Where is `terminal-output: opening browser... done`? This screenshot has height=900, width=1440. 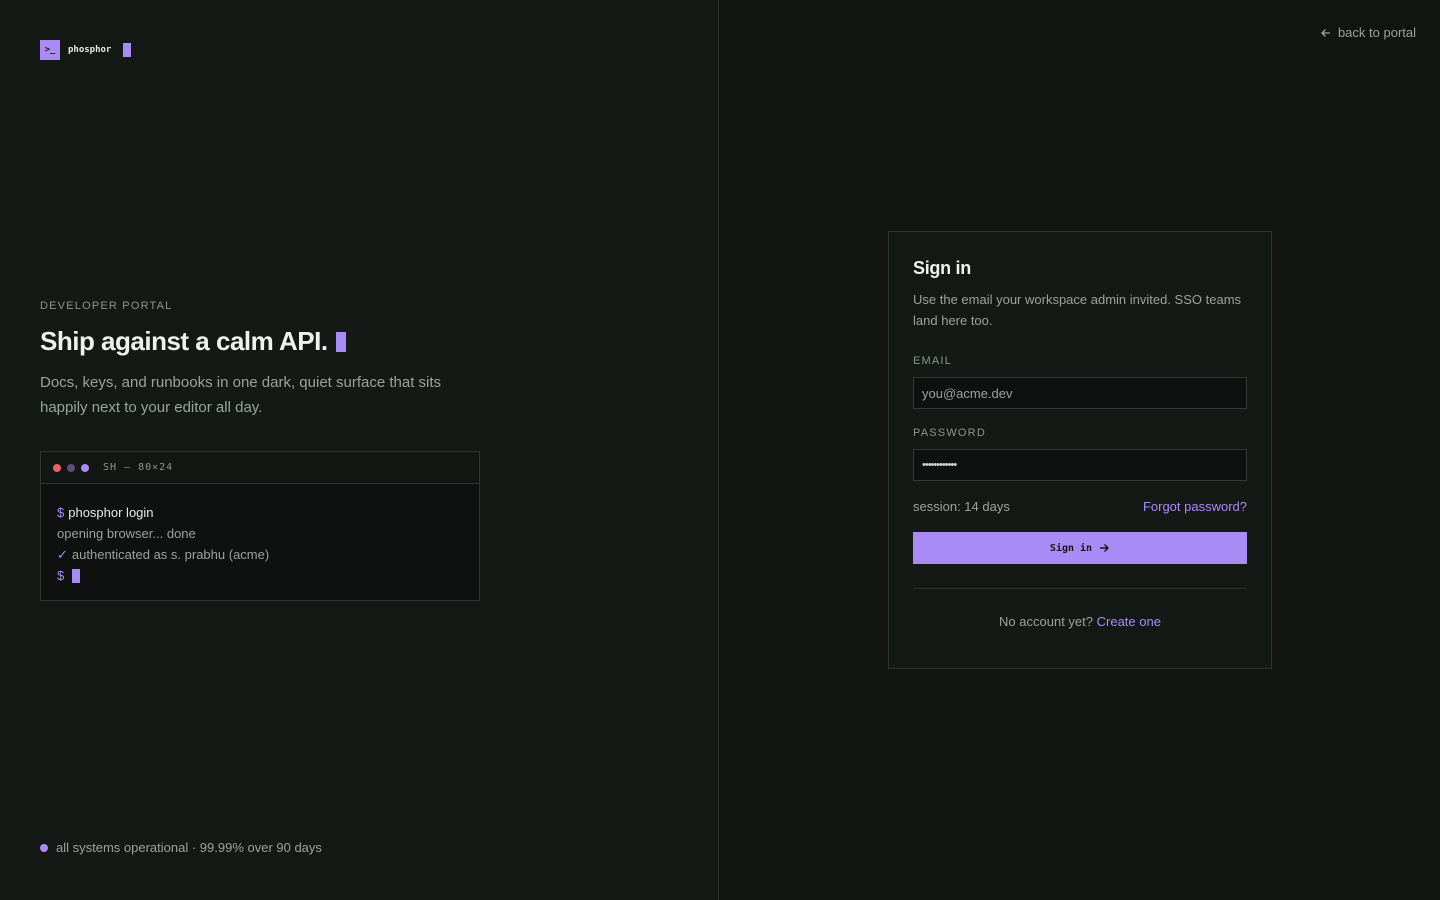 terminal-output: opening browser... done is located at coordinates (126, 533).